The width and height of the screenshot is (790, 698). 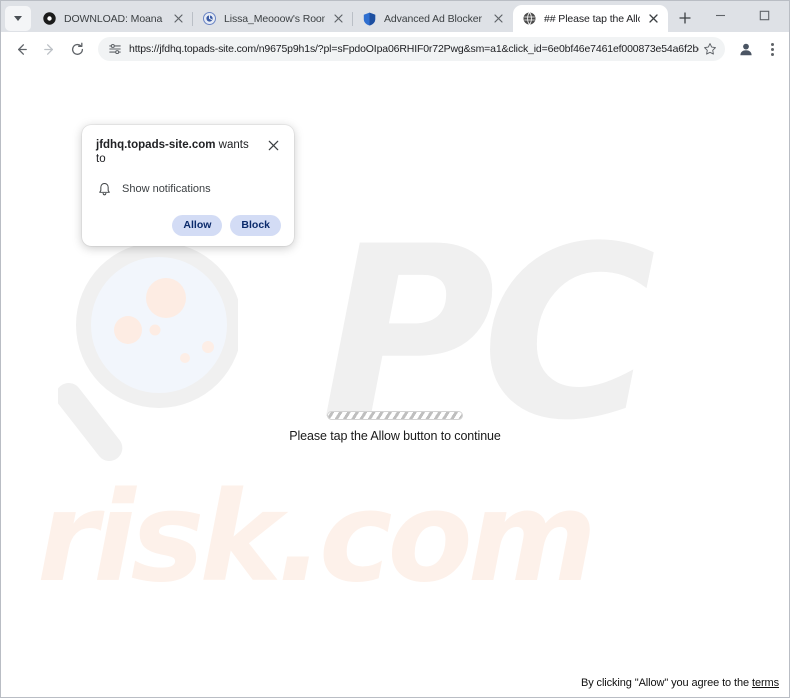 I want to click on loading-progress-bar, so click(x=395, y=415).